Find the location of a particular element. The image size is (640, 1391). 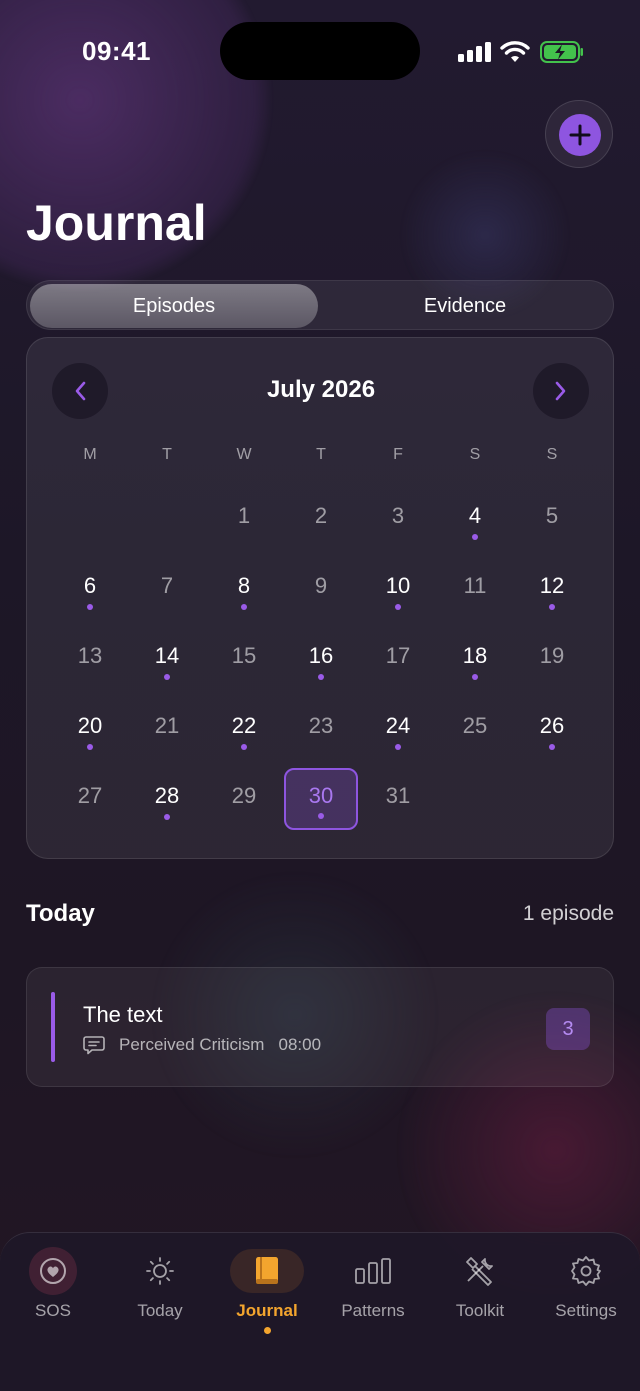

tab-journal: Journal is located at coordinates (267, 1294).